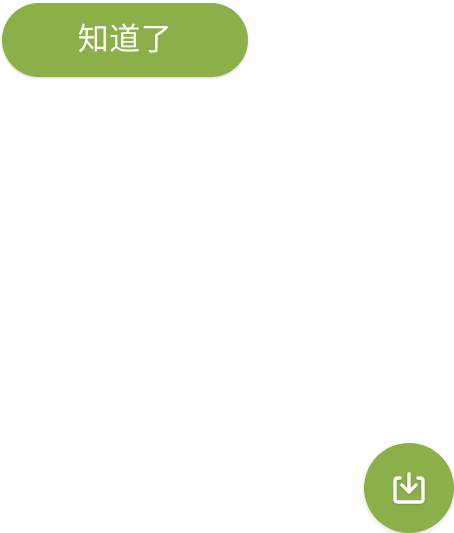  I want to click on download-button, so click(409, 488).